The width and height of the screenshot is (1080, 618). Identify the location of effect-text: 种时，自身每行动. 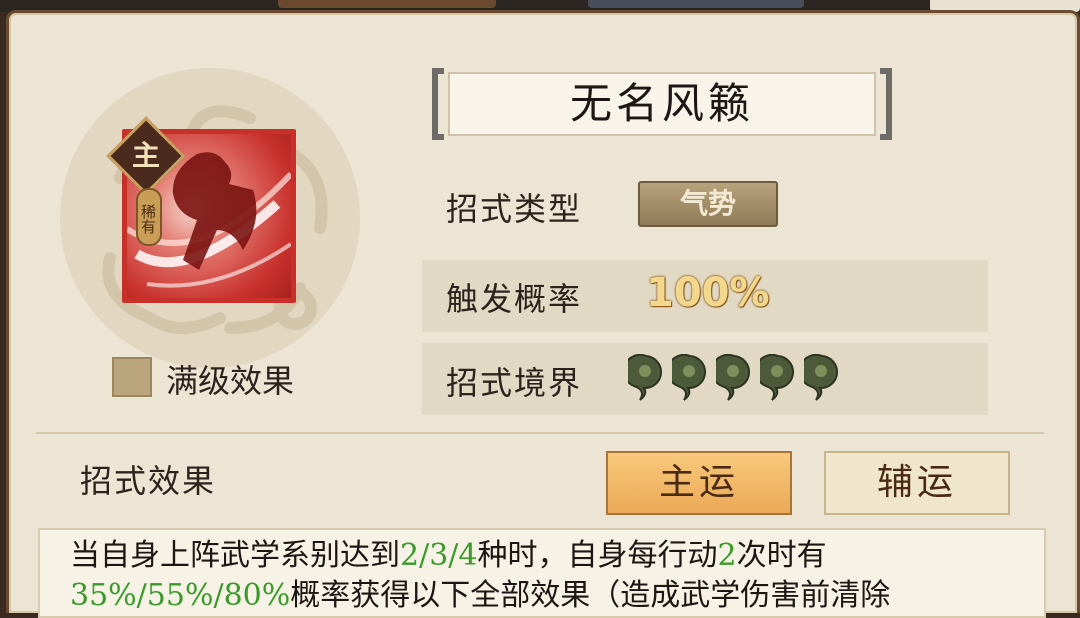
(597, 555).